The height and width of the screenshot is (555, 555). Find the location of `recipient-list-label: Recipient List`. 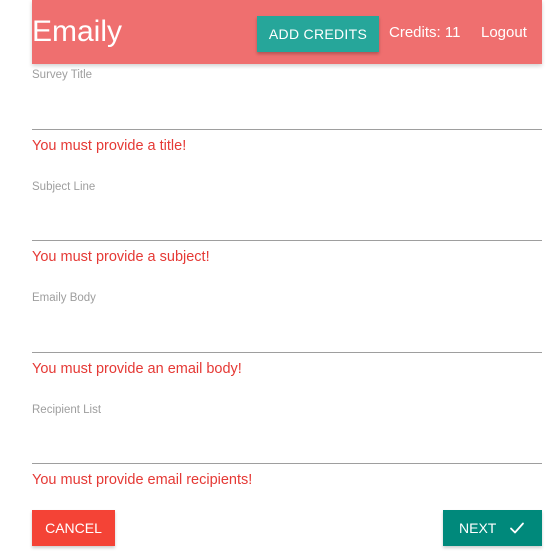

recipient-list-label: Recipient List is located at coordinates (67, 410).